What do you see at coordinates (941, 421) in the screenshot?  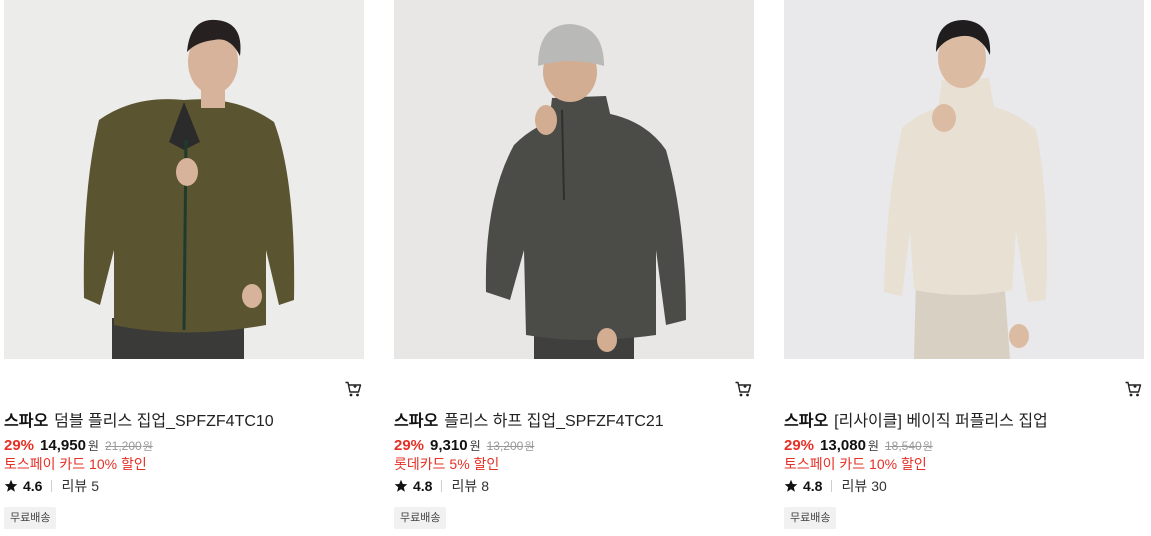 I see `product-name: [리사이클] 베이직 퍼플리스 집업` at bounding box center [941, 421].